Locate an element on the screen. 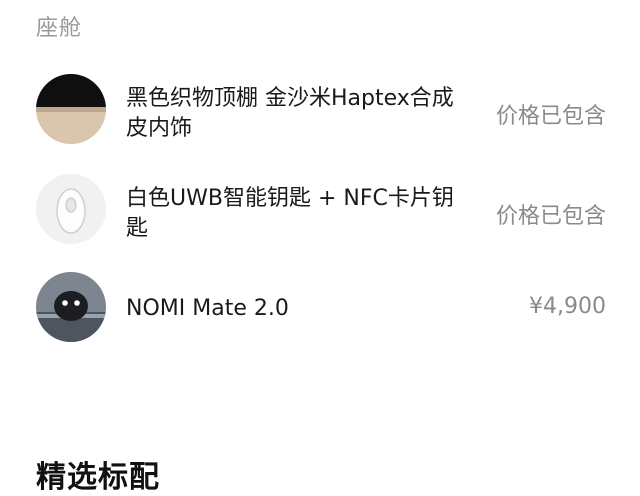 The image size is (640, 496). item-name: 黑色织物顶棚 金沙米Haptex合成皮内饰 is located at coordinates (290, 113).